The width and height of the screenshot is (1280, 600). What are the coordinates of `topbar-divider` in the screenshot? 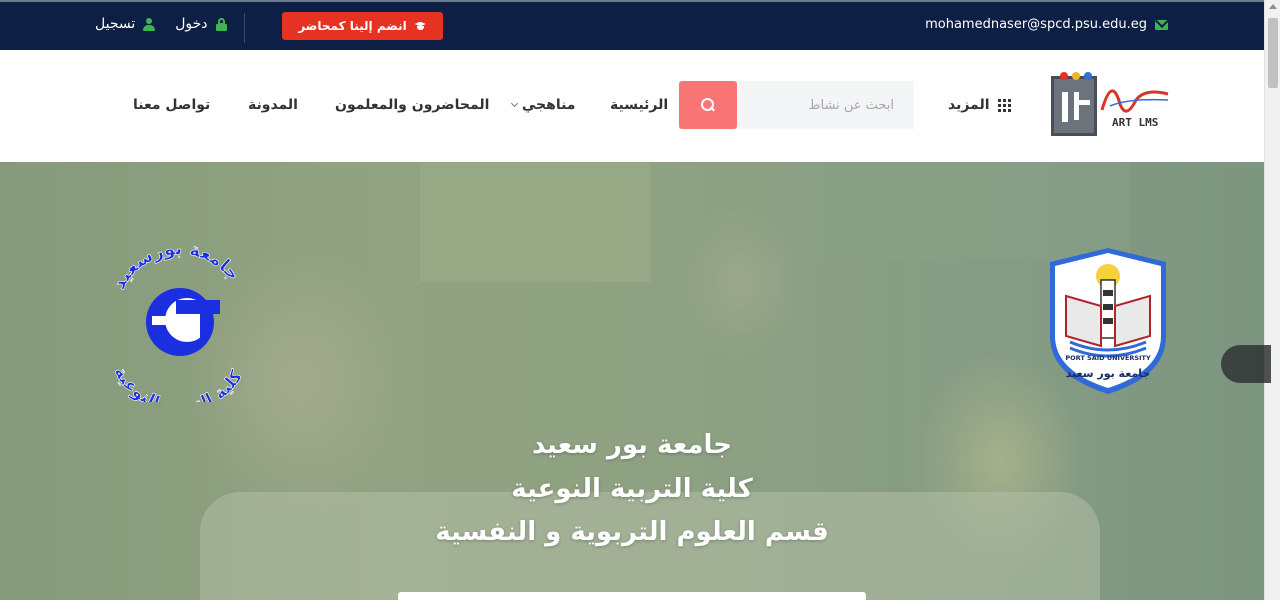 It's located at (244, 28).